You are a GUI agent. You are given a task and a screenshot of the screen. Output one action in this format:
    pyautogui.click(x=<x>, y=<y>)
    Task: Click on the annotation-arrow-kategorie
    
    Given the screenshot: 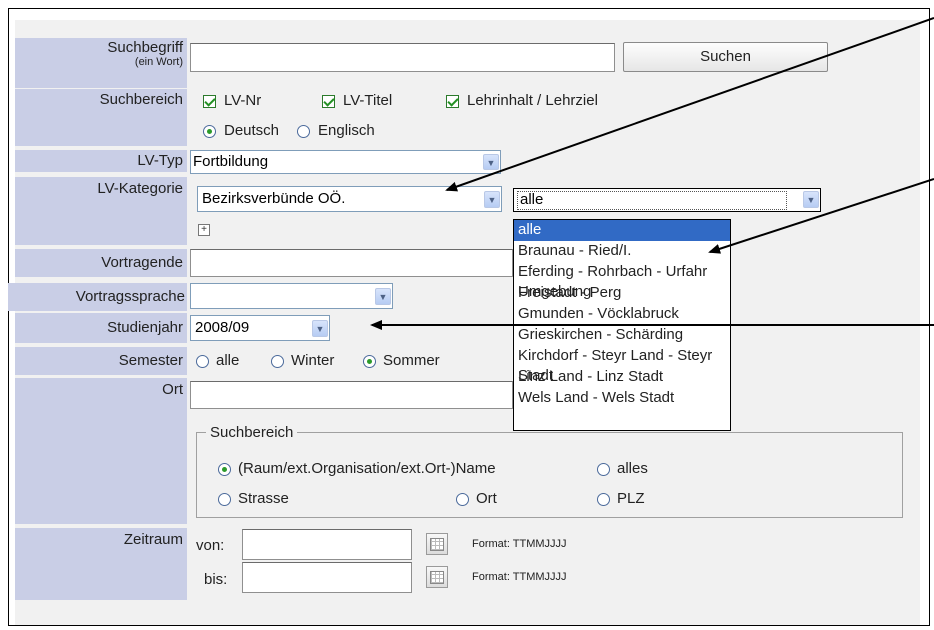 What is the action you would take?
    pyautogui.click(x=689, y=104)
    